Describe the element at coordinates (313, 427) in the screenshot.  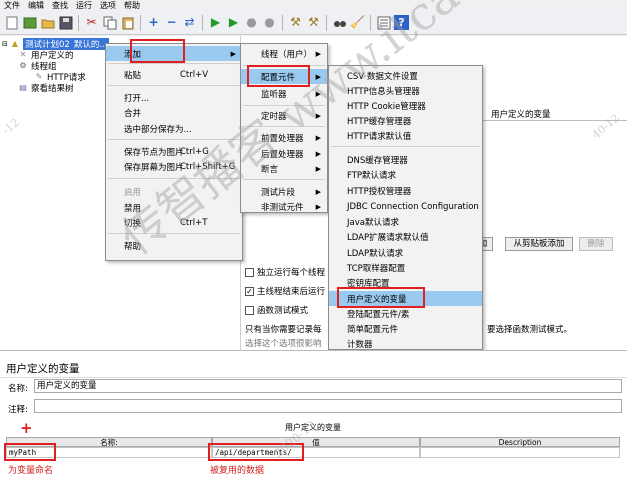
I see `table-title: 用户定义的变量` at that location.